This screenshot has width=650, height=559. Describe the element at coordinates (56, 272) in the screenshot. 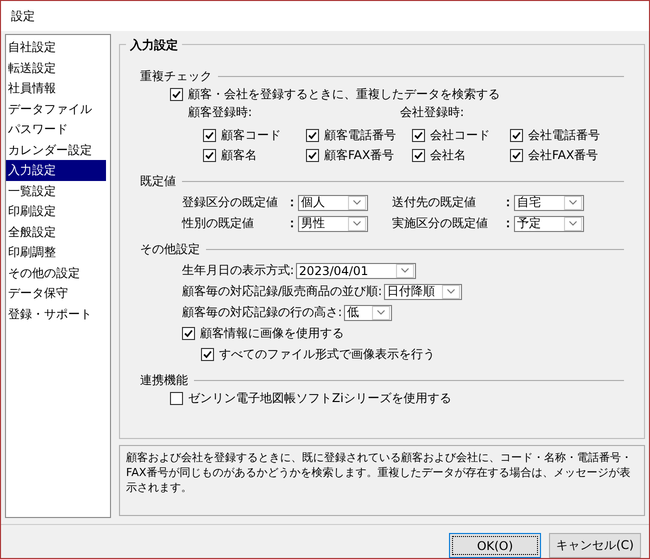

I see `sidebar-item: その他の設定` at that location.